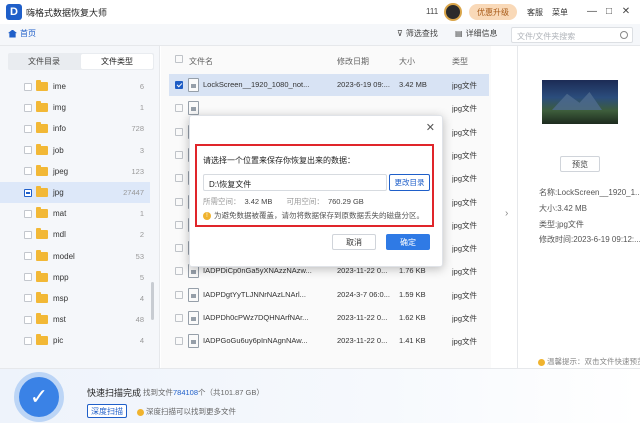 The width and height of the screenshot is (640, 423). I want to click on overwrite-warning: ! 为避免数据被覆盖，请勿将数据保存到原数据丢失的磁盘分区。, so click(313, 215).